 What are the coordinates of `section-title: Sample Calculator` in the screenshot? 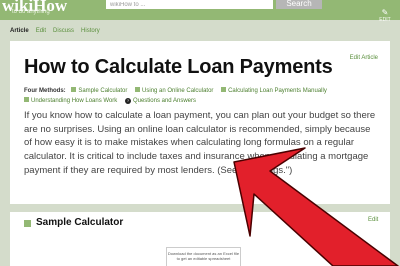 It's located at (80, 222).